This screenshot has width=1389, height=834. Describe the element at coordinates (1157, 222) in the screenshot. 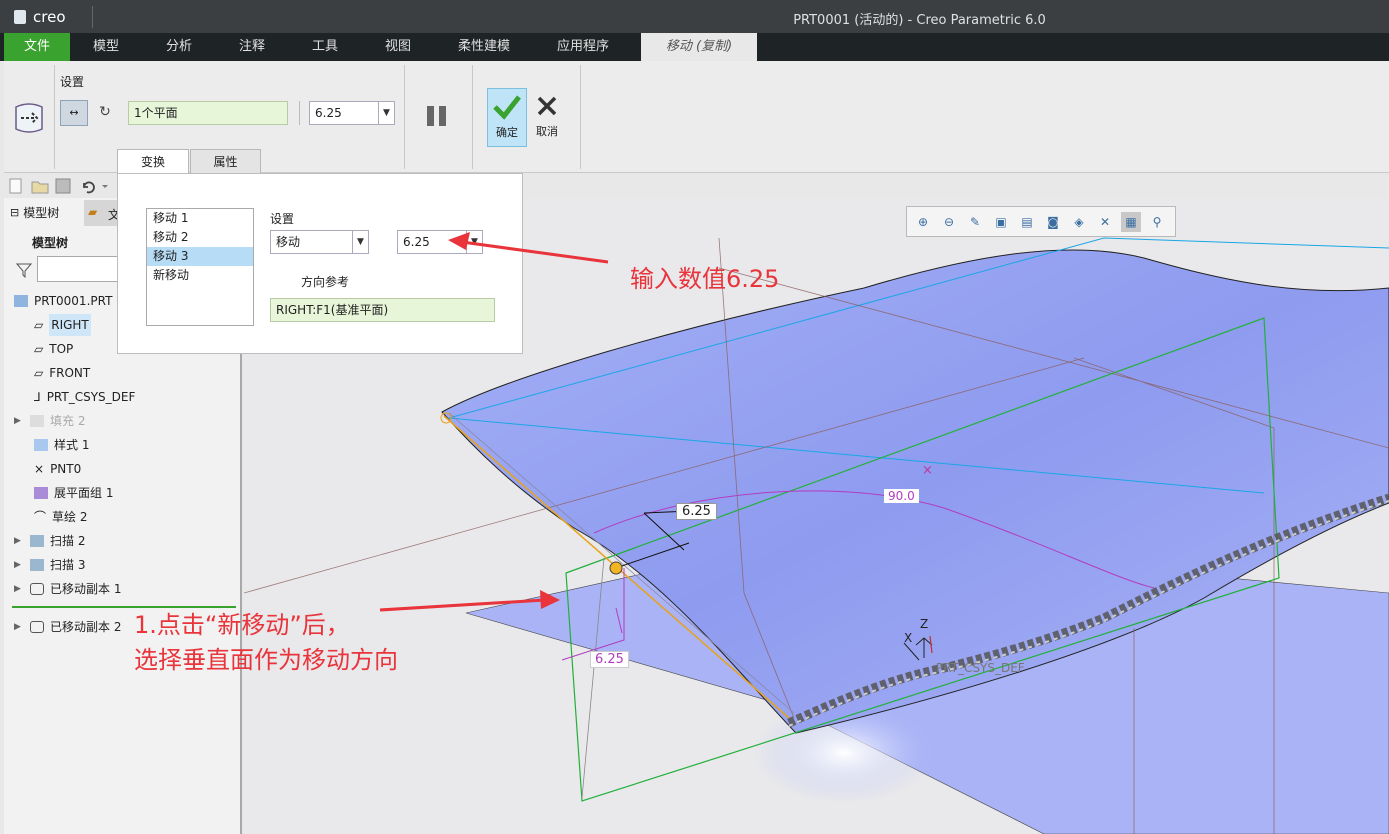

I see `spin-center-icon: ⚲` at that location.